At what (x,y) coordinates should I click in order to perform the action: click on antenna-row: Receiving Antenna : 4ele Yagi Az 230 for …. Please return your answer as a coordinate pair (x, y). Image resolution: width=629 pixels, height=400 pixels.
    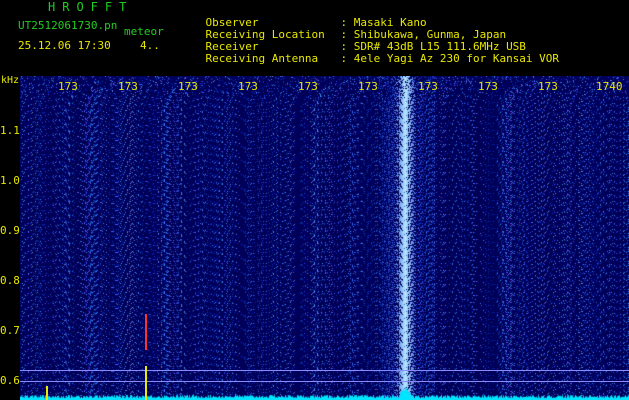
    Looking at the image, I should click on (369, 59).